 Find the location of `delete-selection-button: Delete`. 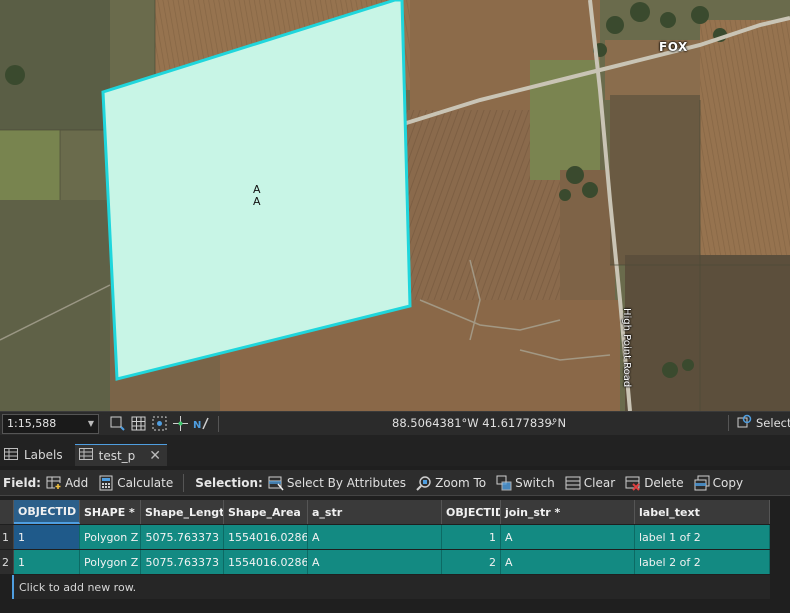

delete-selection-button: Delete is located at coordinates (654, 483).